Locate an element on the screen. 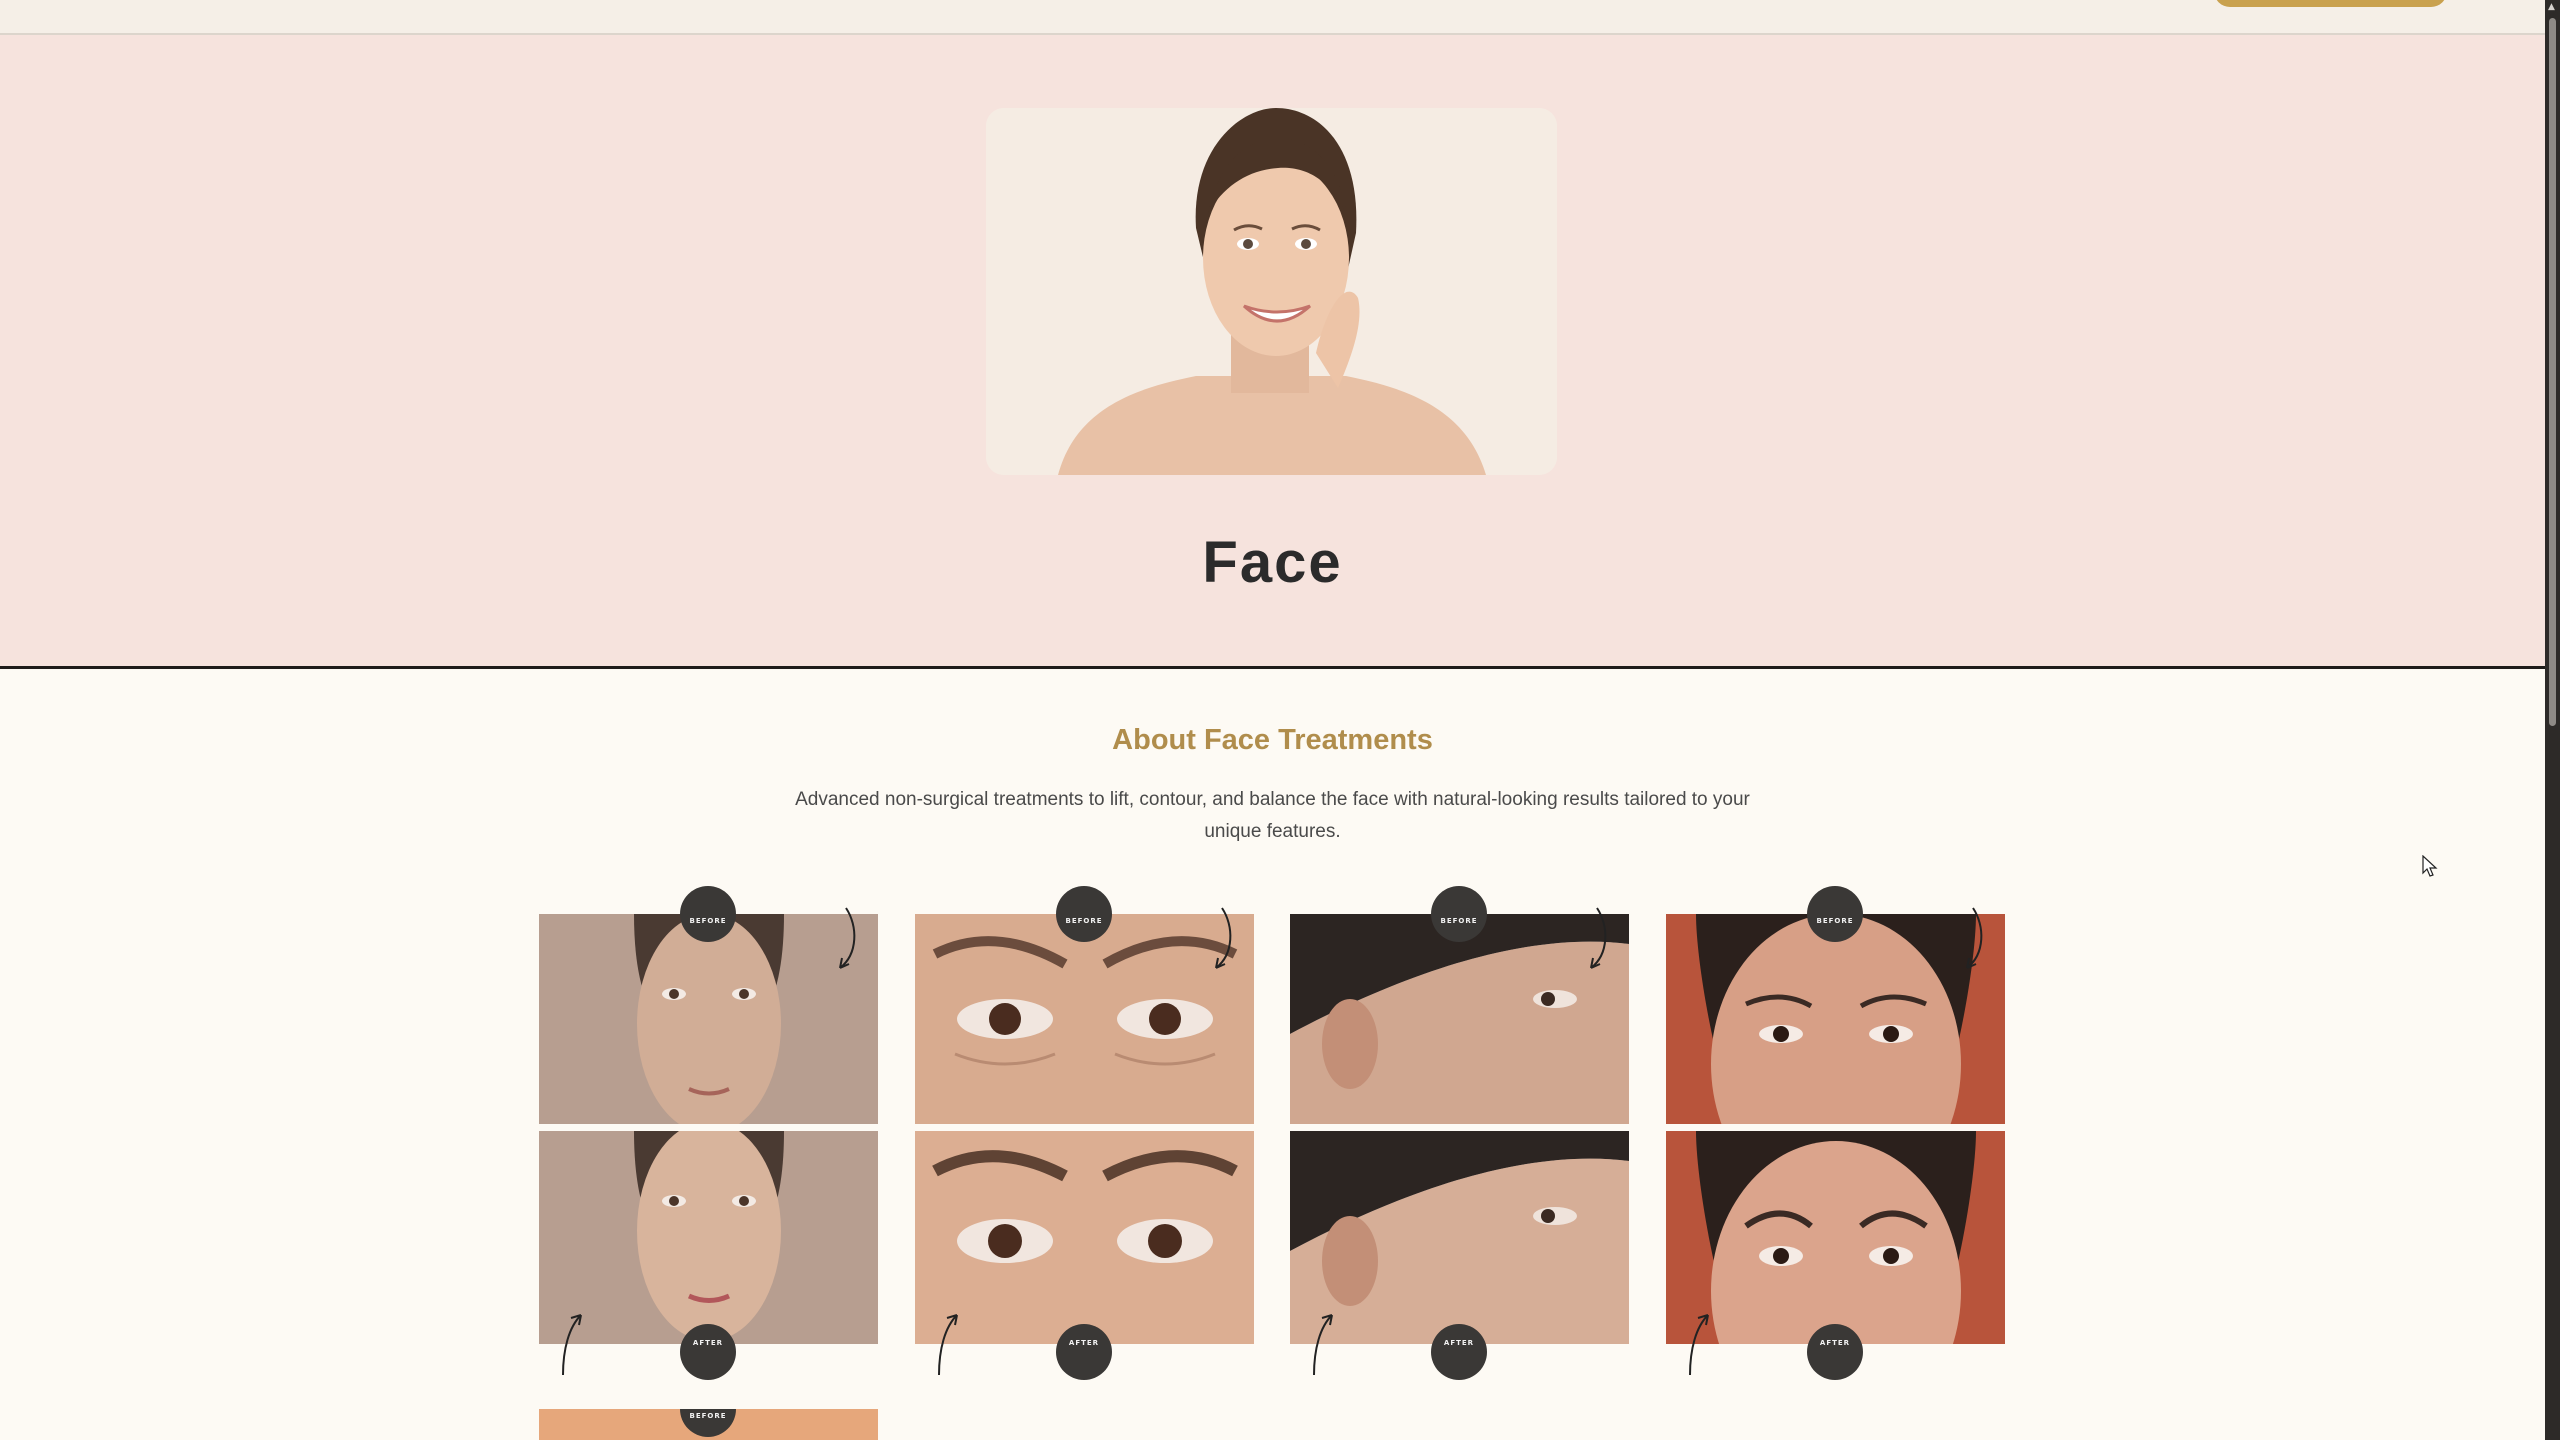 This screenshot has height=1440, width=2560. scrollbar-thumb is located at coordinates (2552, 372).